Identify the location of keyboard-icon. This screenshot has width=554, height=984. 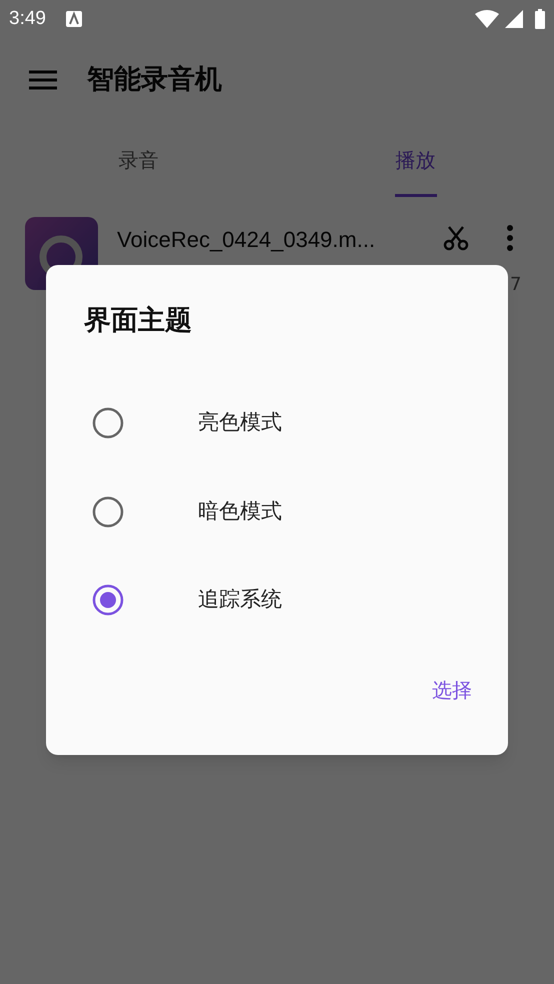
(74, 19).